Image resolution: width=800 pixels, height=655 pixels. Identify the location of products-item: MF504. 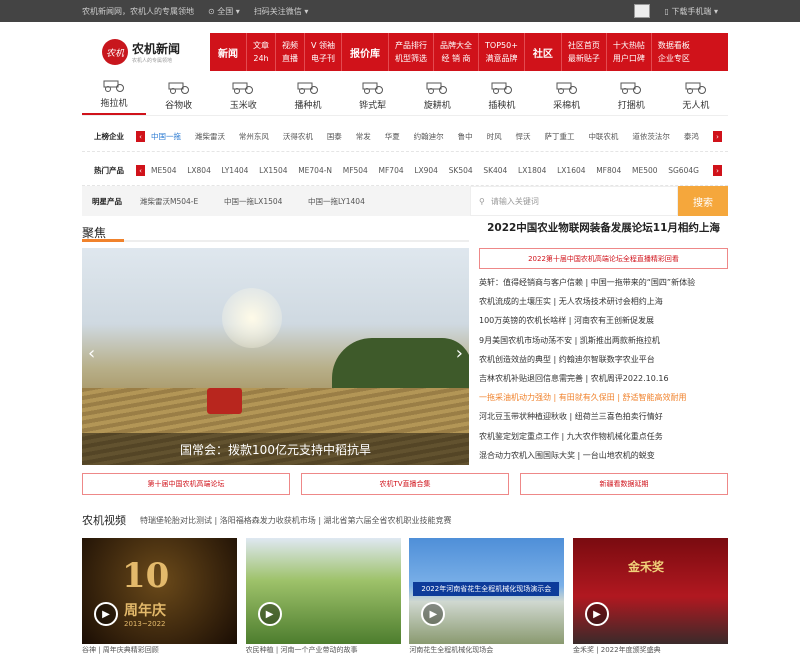
(355, 170).